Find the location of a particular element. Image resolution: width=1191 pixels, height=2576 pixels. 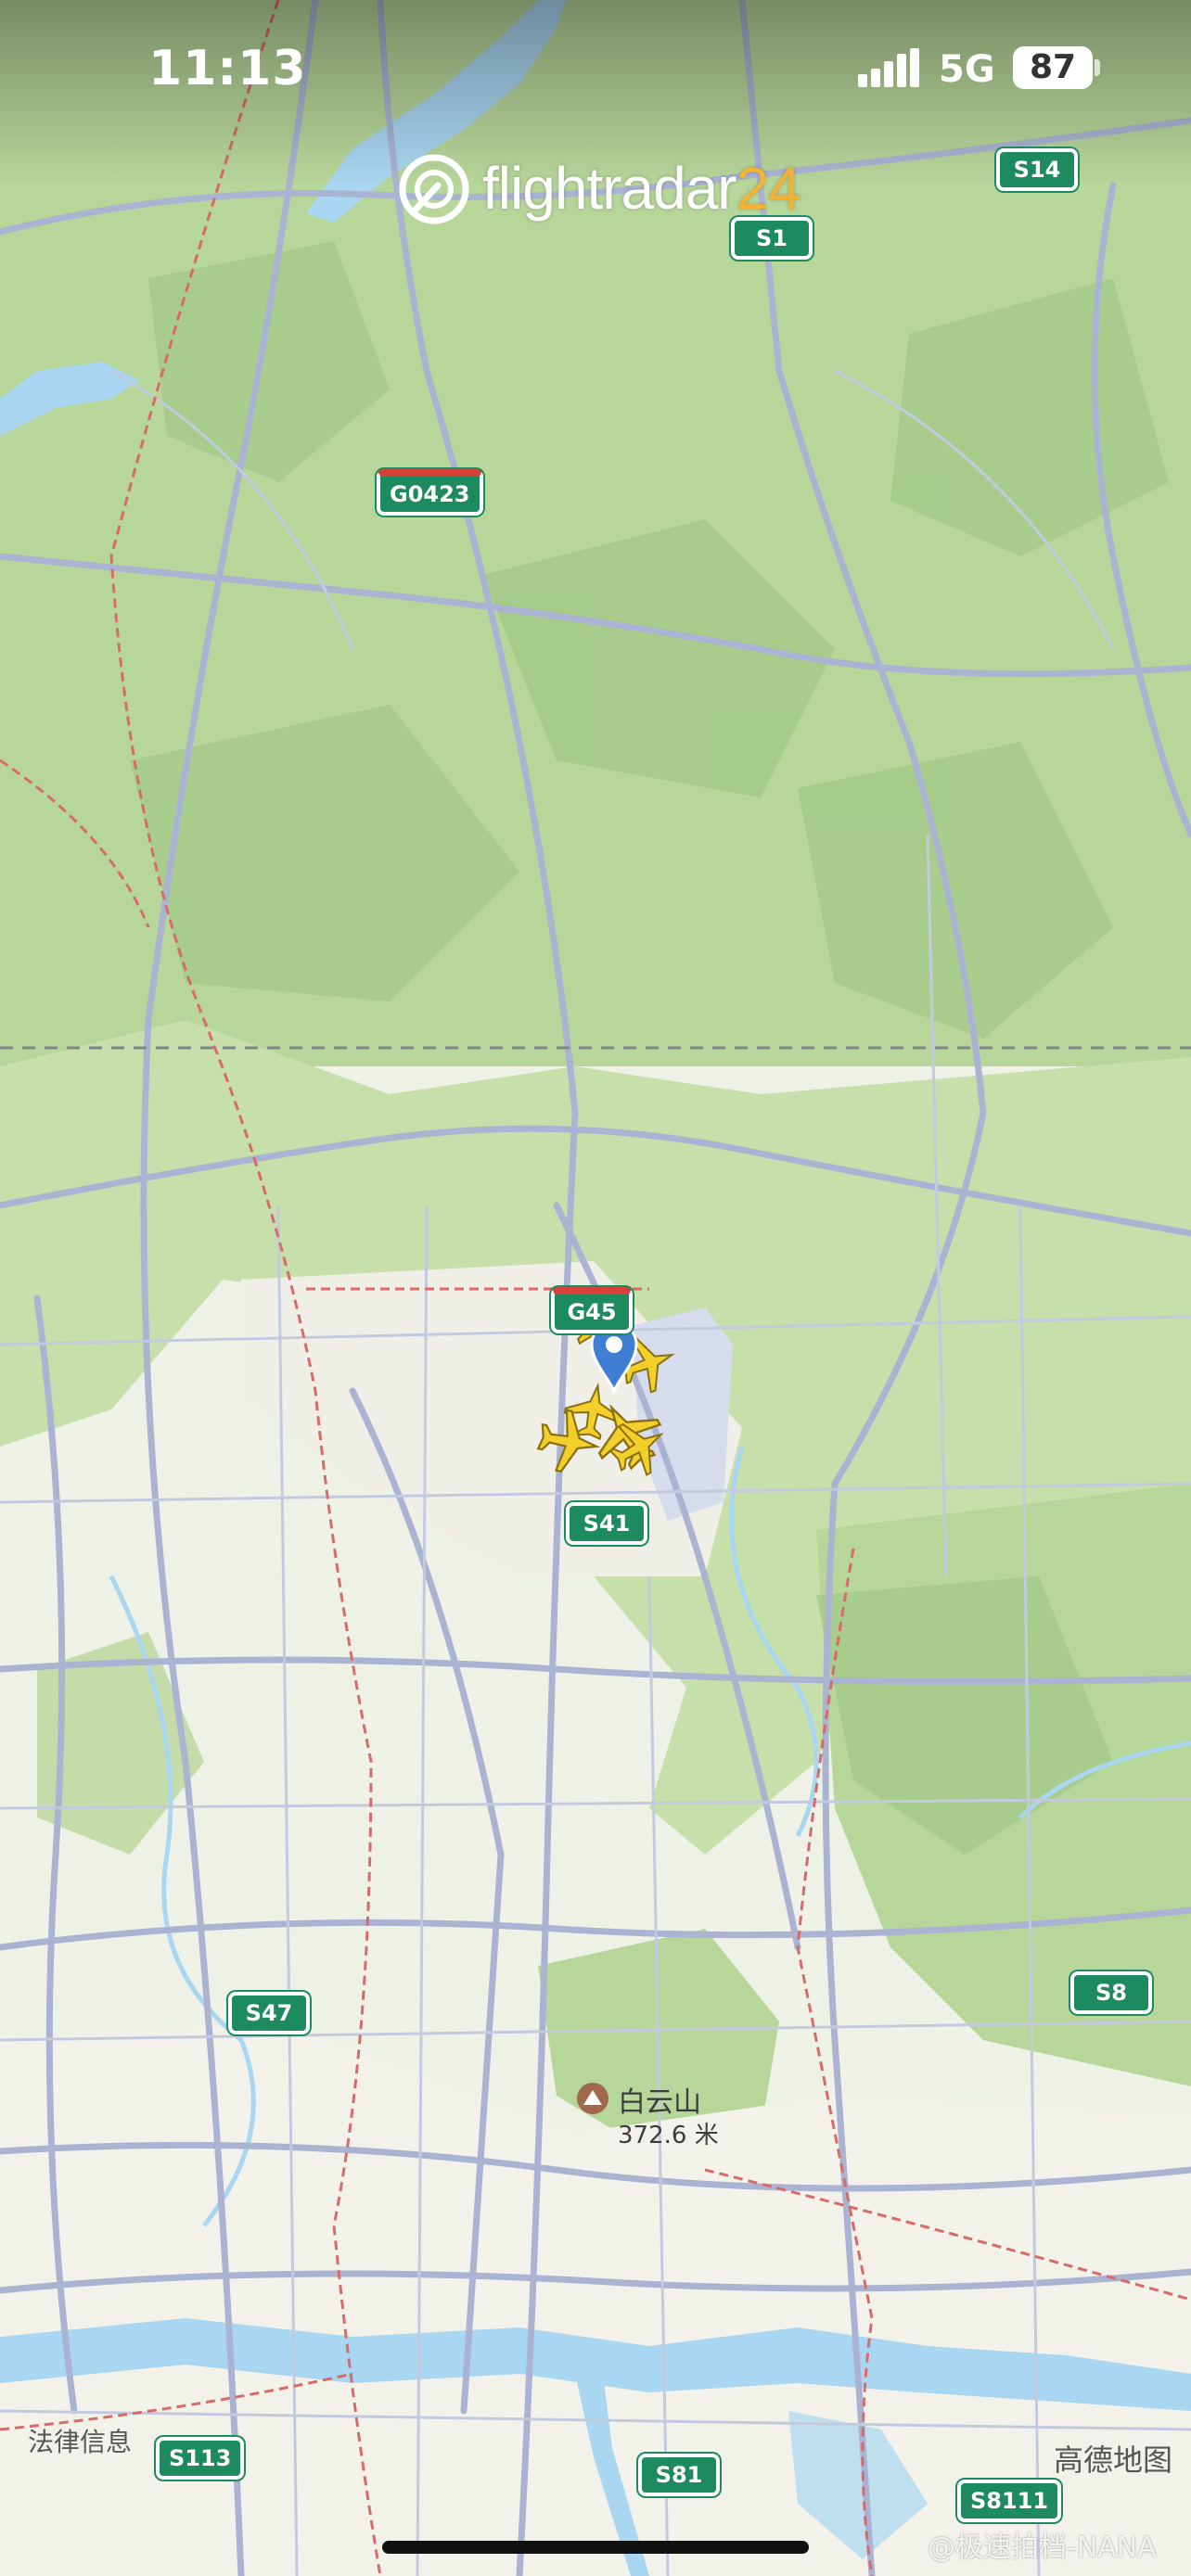

battery-indicator: 87 is located at coordinates (1053, 67).